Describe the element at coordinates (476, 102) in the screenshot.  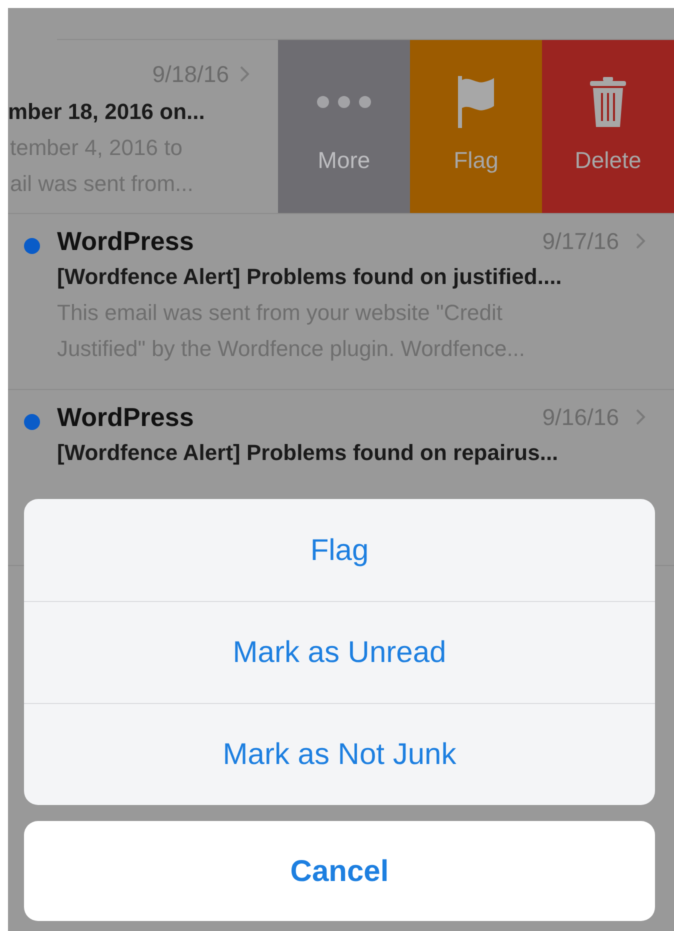
I see `flag-icon` at that location.